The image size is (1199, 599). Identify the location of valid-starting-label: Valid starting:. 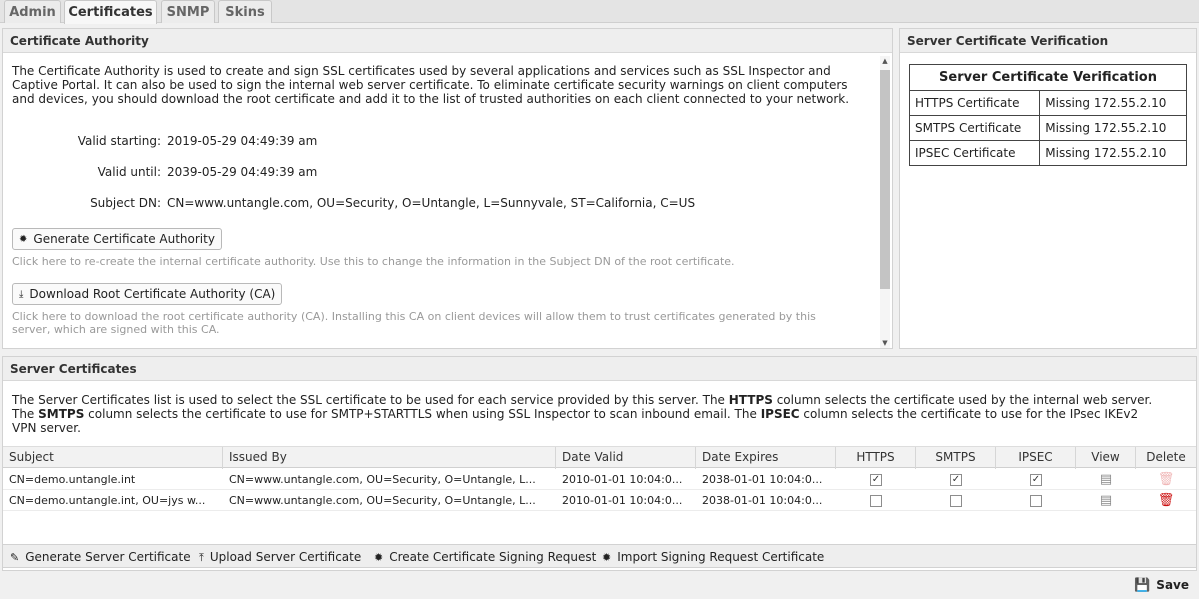
(119, 141).